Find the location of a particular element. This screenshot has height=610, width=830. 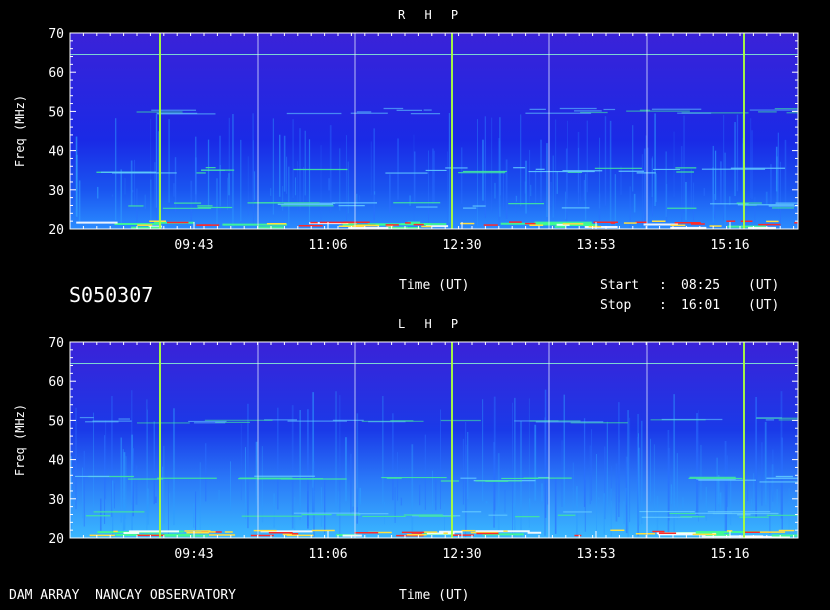

lhp-xtick-label: 15:16 is located at coordinates (729, 554).